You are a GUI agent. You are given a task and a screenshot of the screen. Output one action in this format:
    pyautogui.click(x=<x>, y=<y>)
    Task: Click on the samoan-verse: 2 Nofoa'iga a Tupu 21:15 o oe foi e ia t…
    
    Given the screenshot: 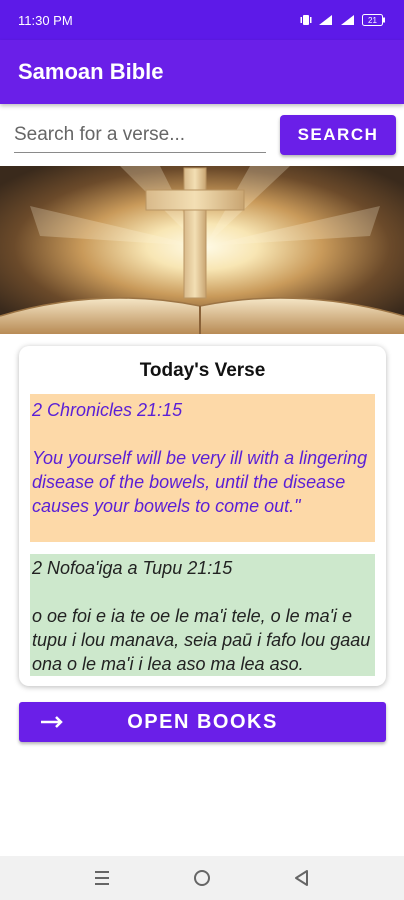 What is the action you would take?
    pyautogui.click(x=202, y=615)
    